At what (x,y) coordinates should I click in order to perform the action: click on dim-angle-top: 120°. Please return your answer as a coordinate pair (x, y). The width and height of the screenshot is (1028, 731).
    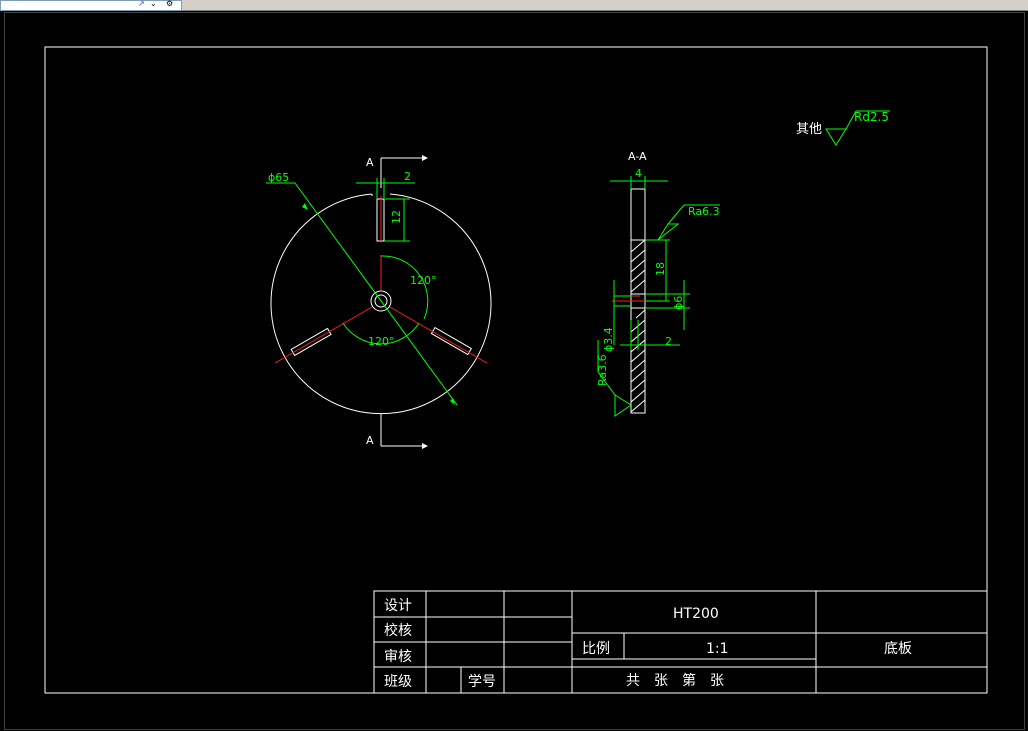
    Looking at the image, I should click on (423, 280).